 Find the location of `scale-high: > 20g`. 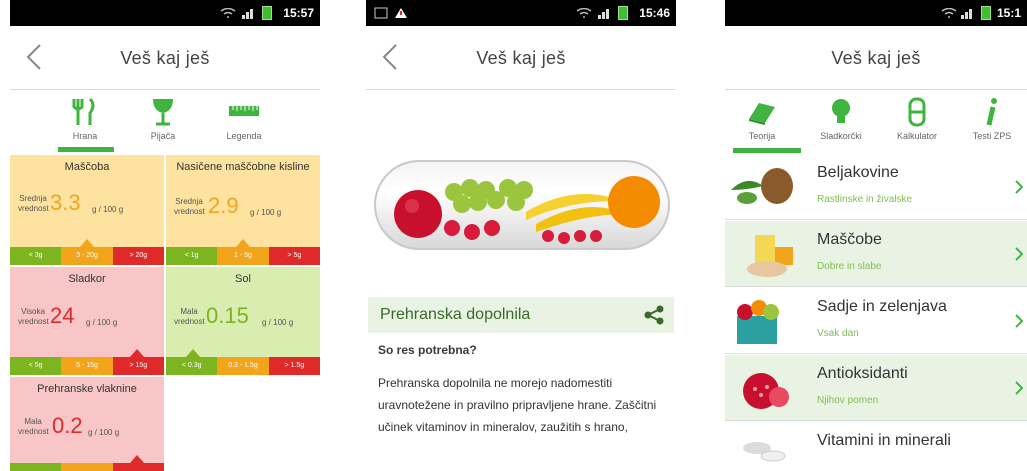

scale-high: > 20g is located at coordinates (138, 256).